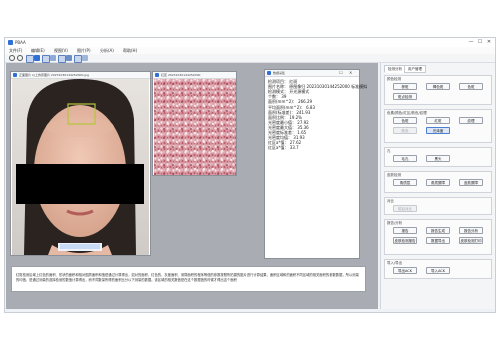 The width and height of the screenshot is (500, 350). Describe the element at coordinates (250, 50) in the screenshot. I see `menu-bar: 文件(F) 编辑(E) 视图(V) 图片(P) 分析(A) 帮助(H)` at that location.